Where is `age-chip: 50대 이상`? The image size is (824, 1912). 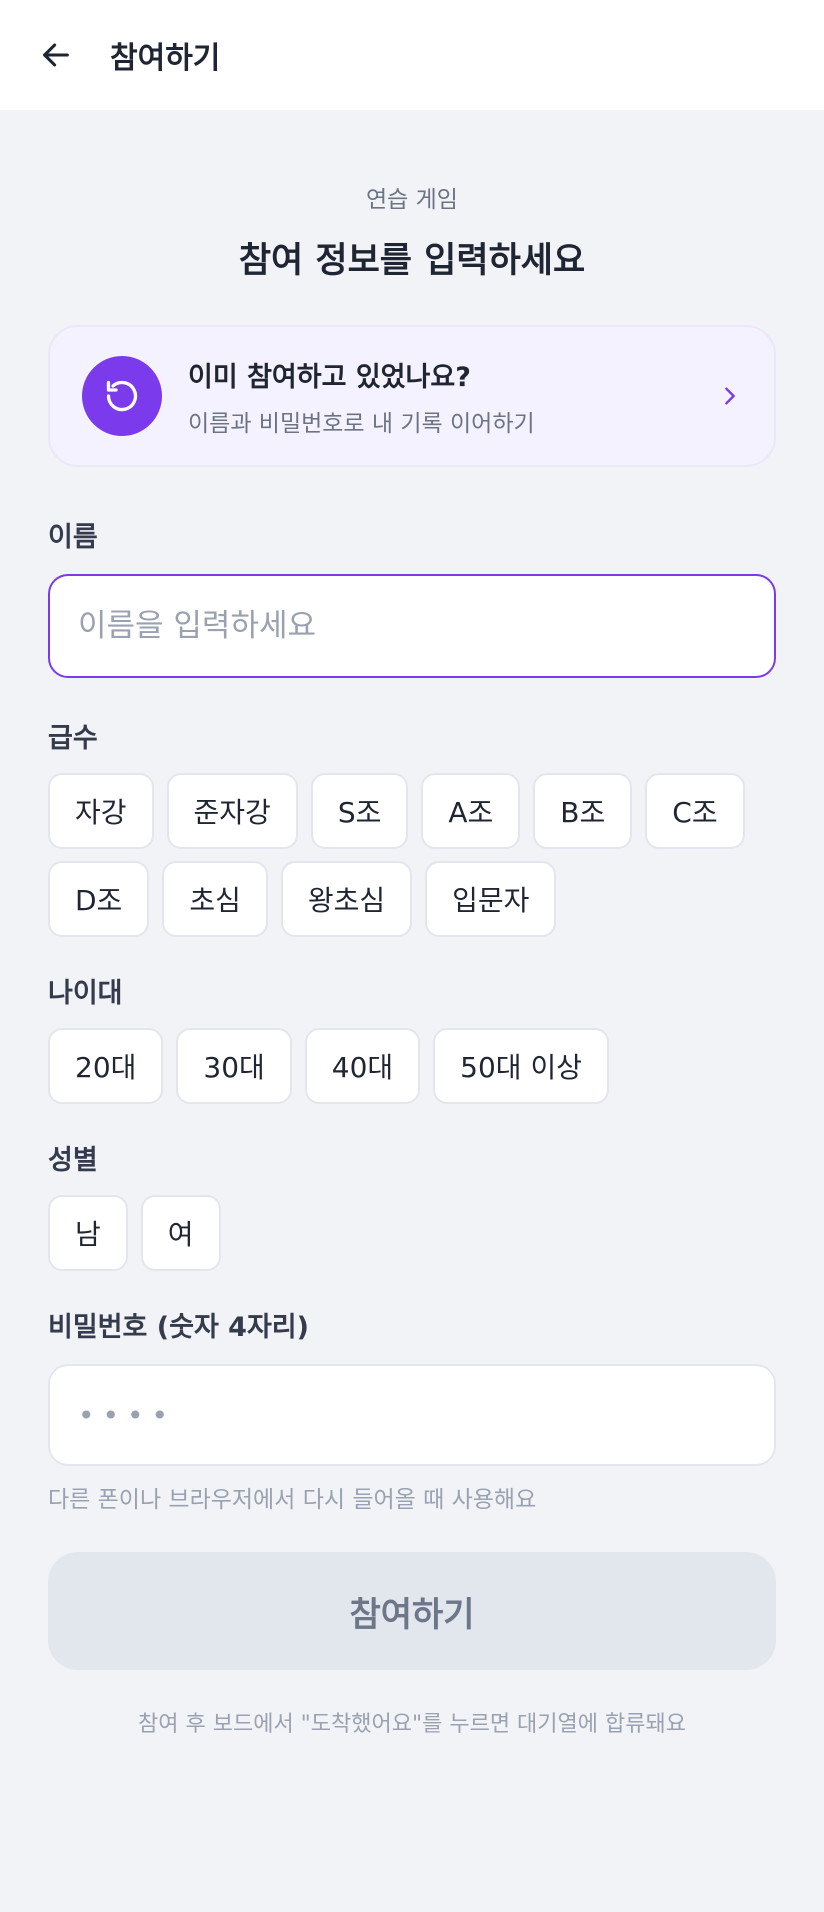 age-chip: 50대 이상 is located at coordinates (521, 1066).